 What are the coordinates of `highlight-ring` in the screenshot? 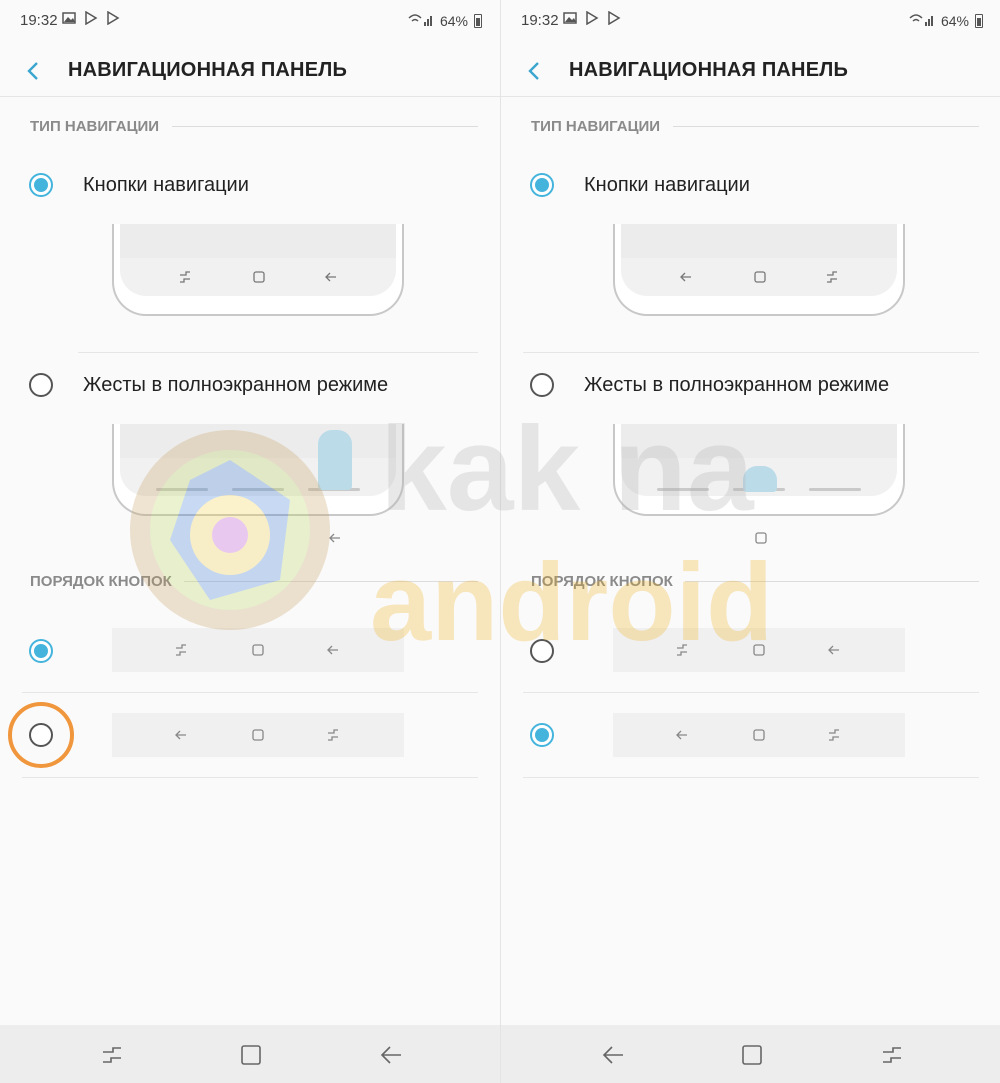 It's located at (41, 735).